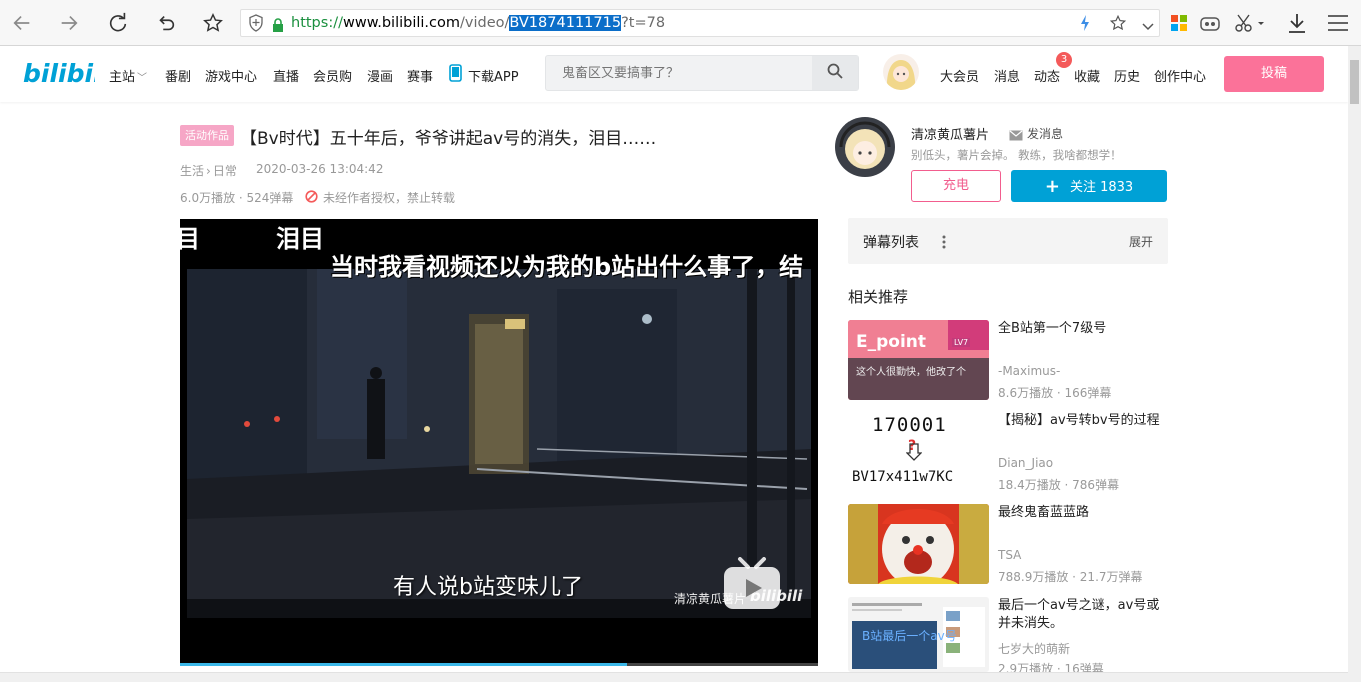 This screenshot has width=1361, height=682. Describe the element at coordinates (455, 75) in the screenshot. I see `phone-icon` at that location.